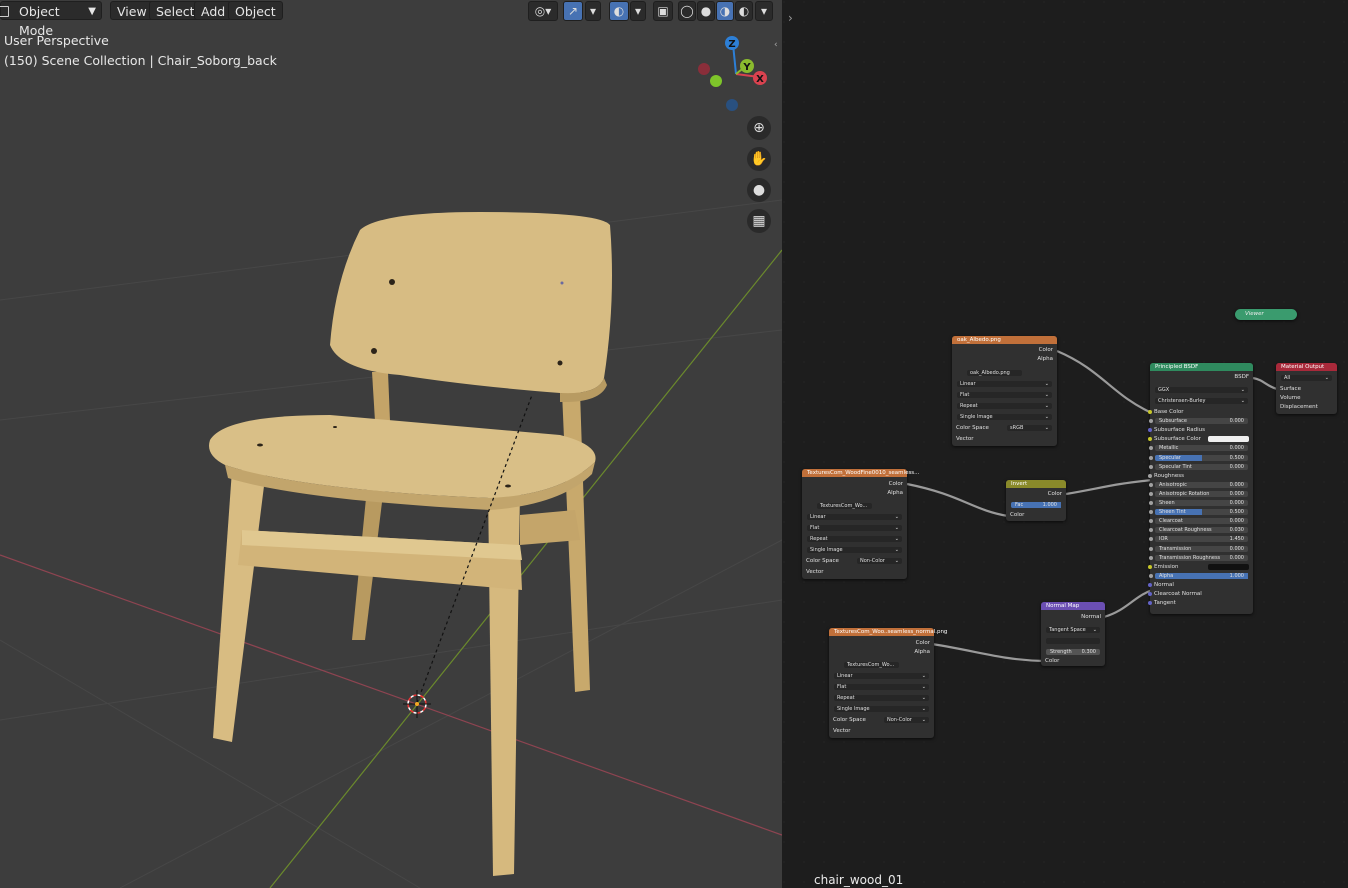 The height and width of the screenshot is (888, 1348). I want to click on bsdf-input-ior: IOR 1.450, so click(1198, 539).